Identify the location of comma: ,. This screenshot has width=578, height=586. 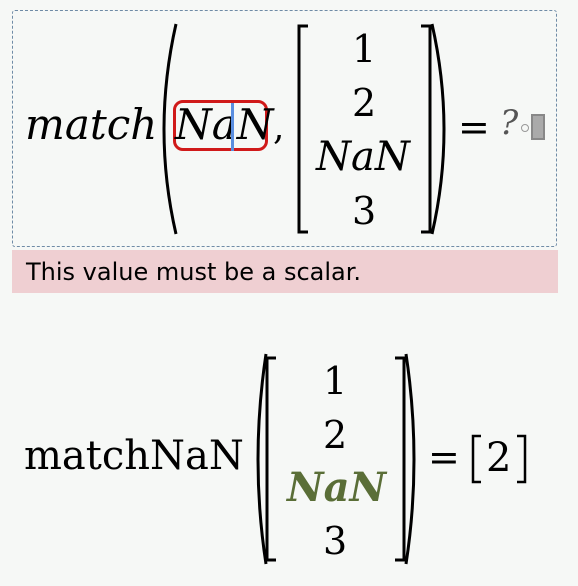
(279, 127).